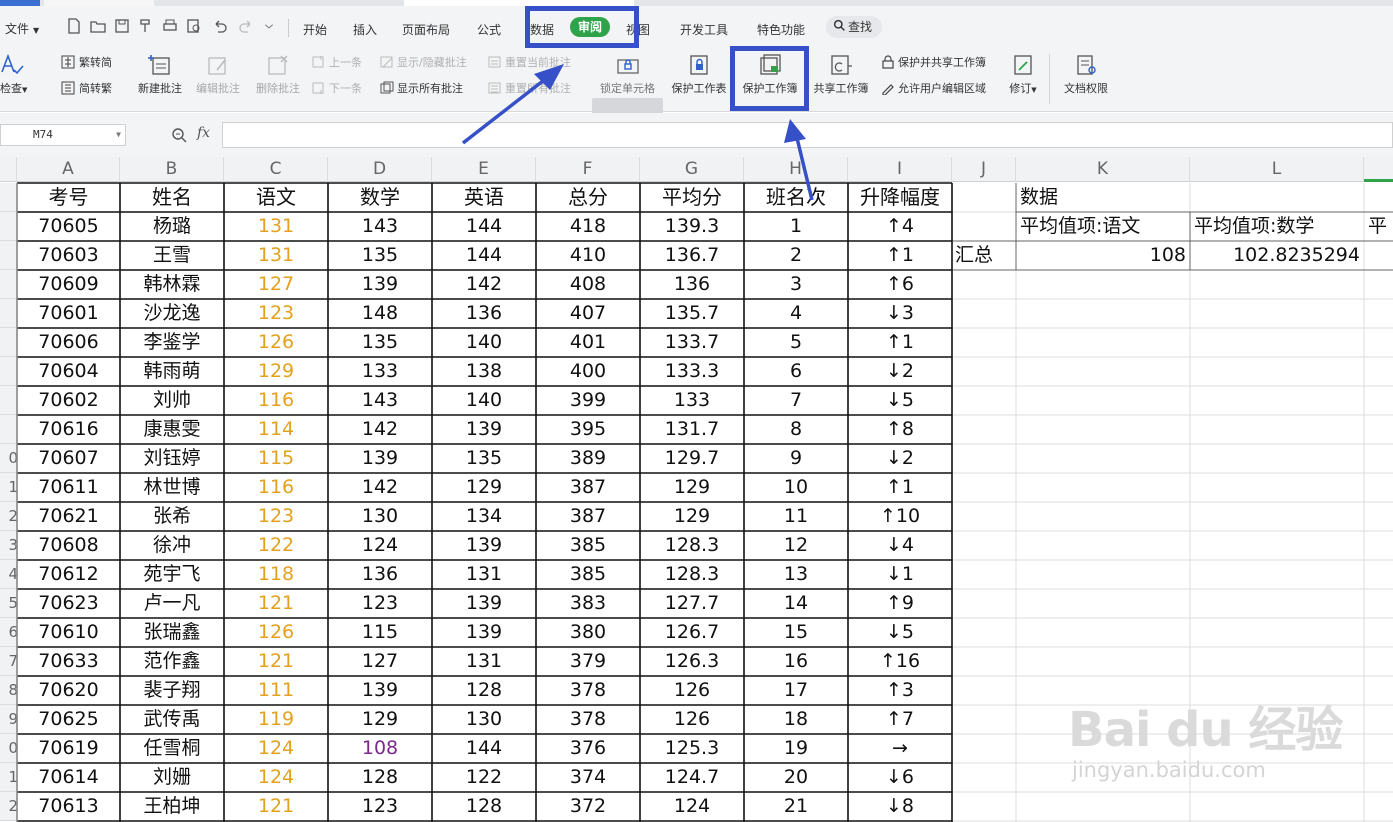 The width and height of the screenshot is (1393, 822). I want to click on tab-special-features: 特色功能, so click(781, 29).